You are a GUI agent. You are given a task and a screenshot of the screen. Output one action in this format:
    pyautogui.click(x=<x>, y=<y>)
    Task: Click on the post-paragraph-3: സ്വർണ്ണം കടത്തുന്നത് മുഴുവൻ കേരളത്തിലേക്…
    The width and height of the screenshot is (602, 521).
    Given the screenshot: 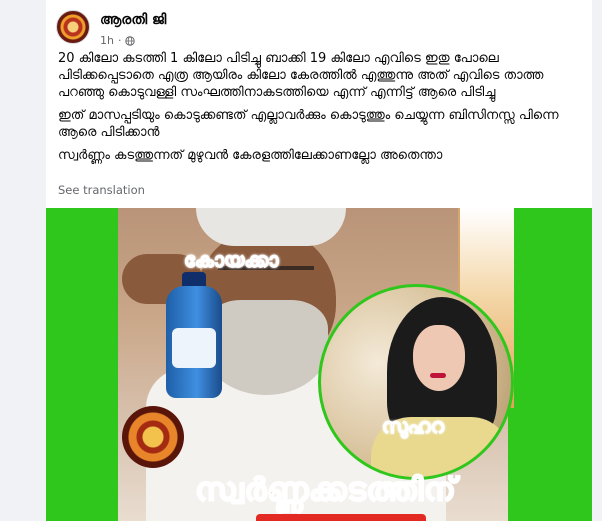 What is the action you would take?
    pyautogui.click(x=250, y=155)
    